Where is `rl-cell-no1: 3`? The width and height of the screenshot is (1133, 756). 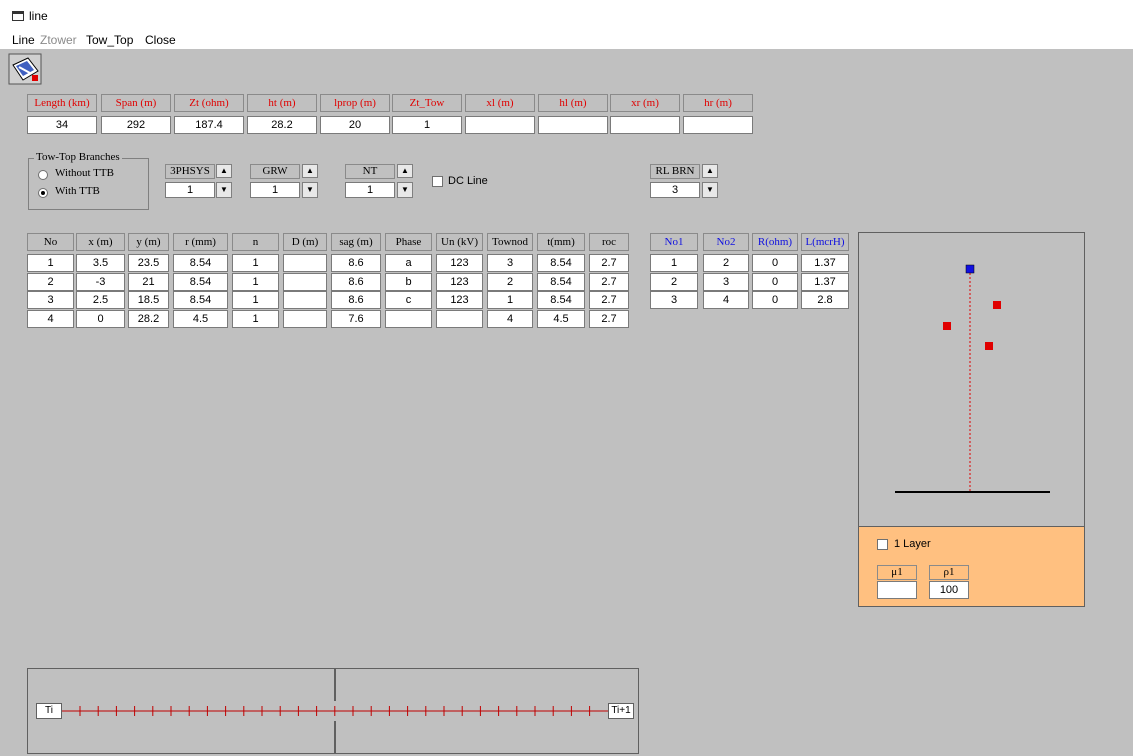
rl-cell-no1: 3 is located at coordinates (674, 300).